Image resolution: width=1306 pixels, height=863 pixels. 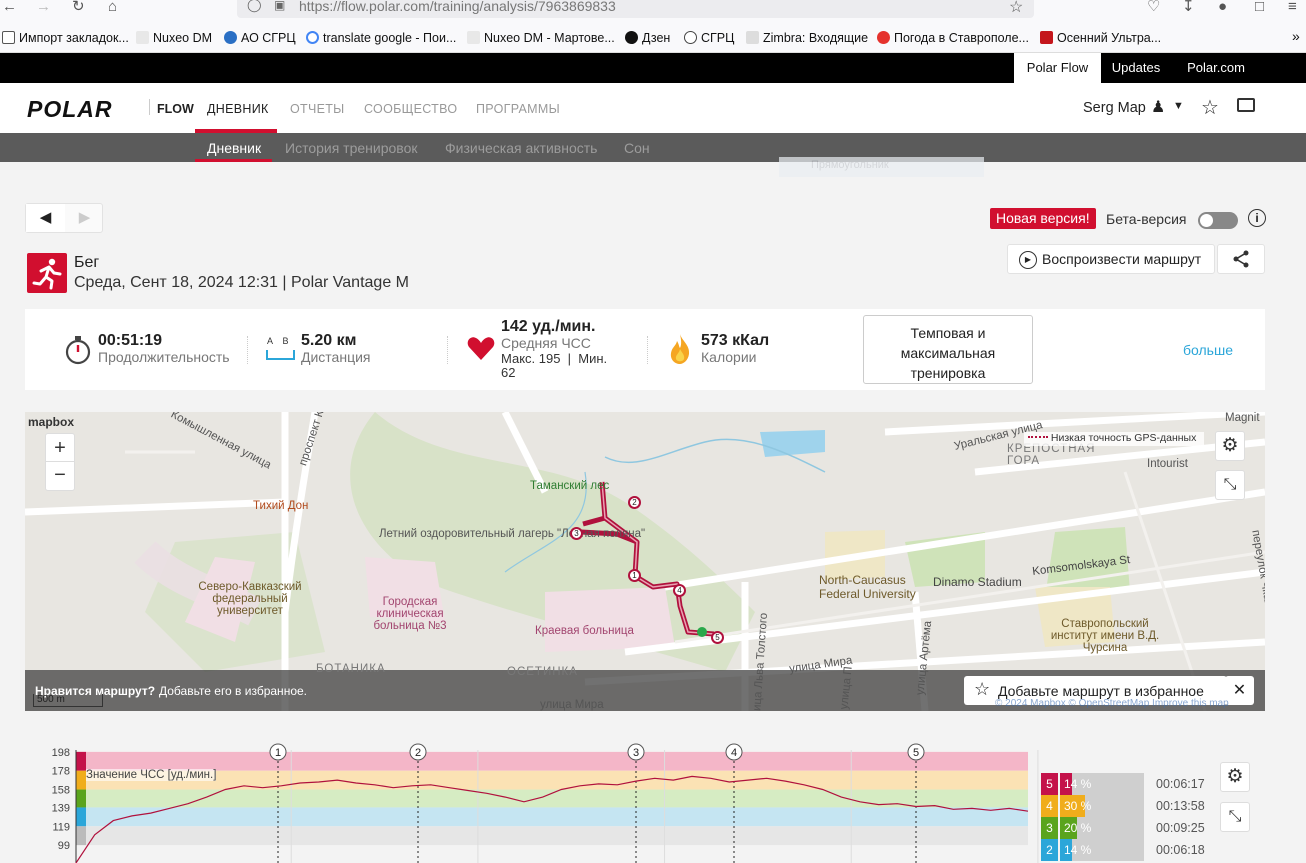 I want to click on zone-time: 00:06:18, so click(x=1180, y=850).